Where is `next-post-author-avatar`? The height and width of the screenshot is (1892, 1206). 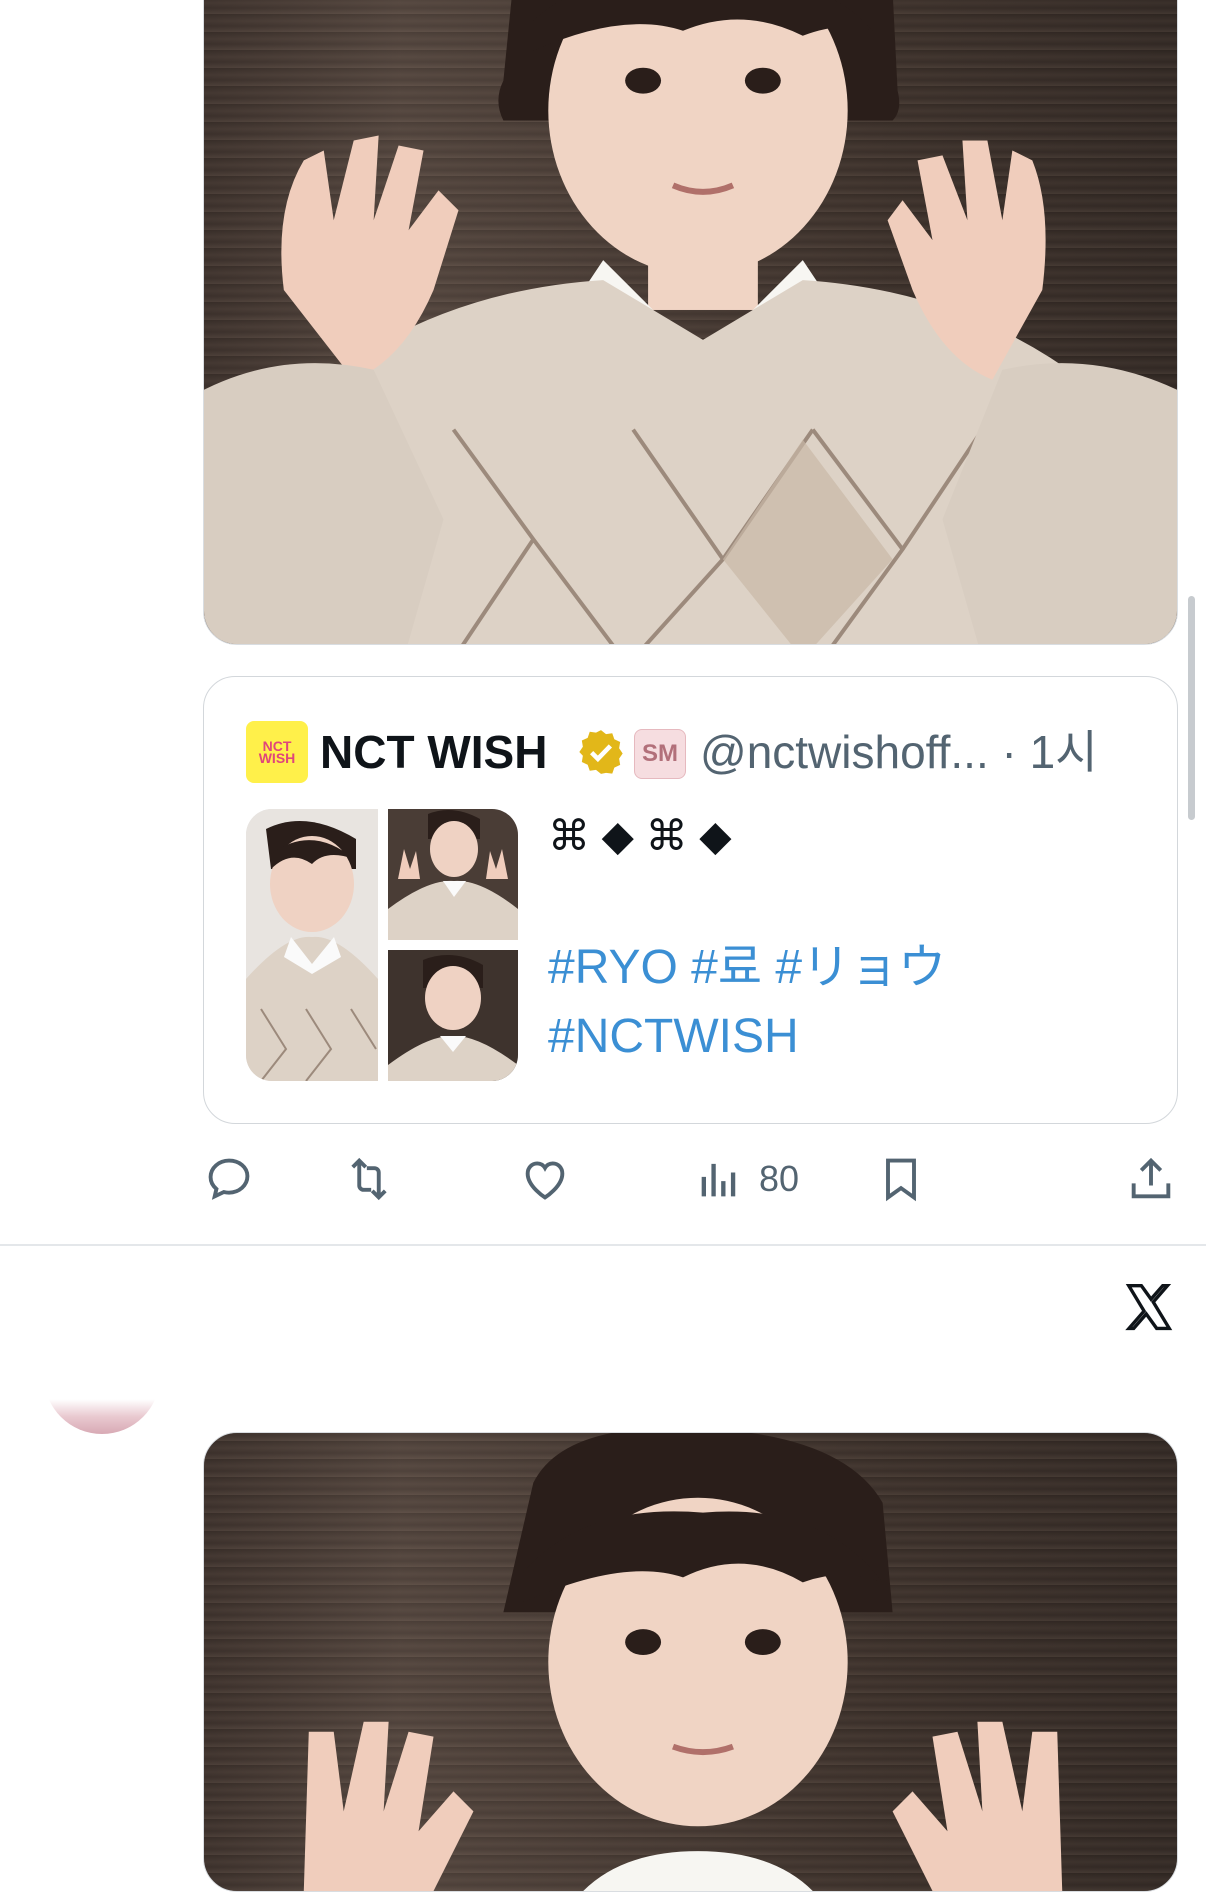 next-post-author-avatar is located at coordinates (102, 1405).